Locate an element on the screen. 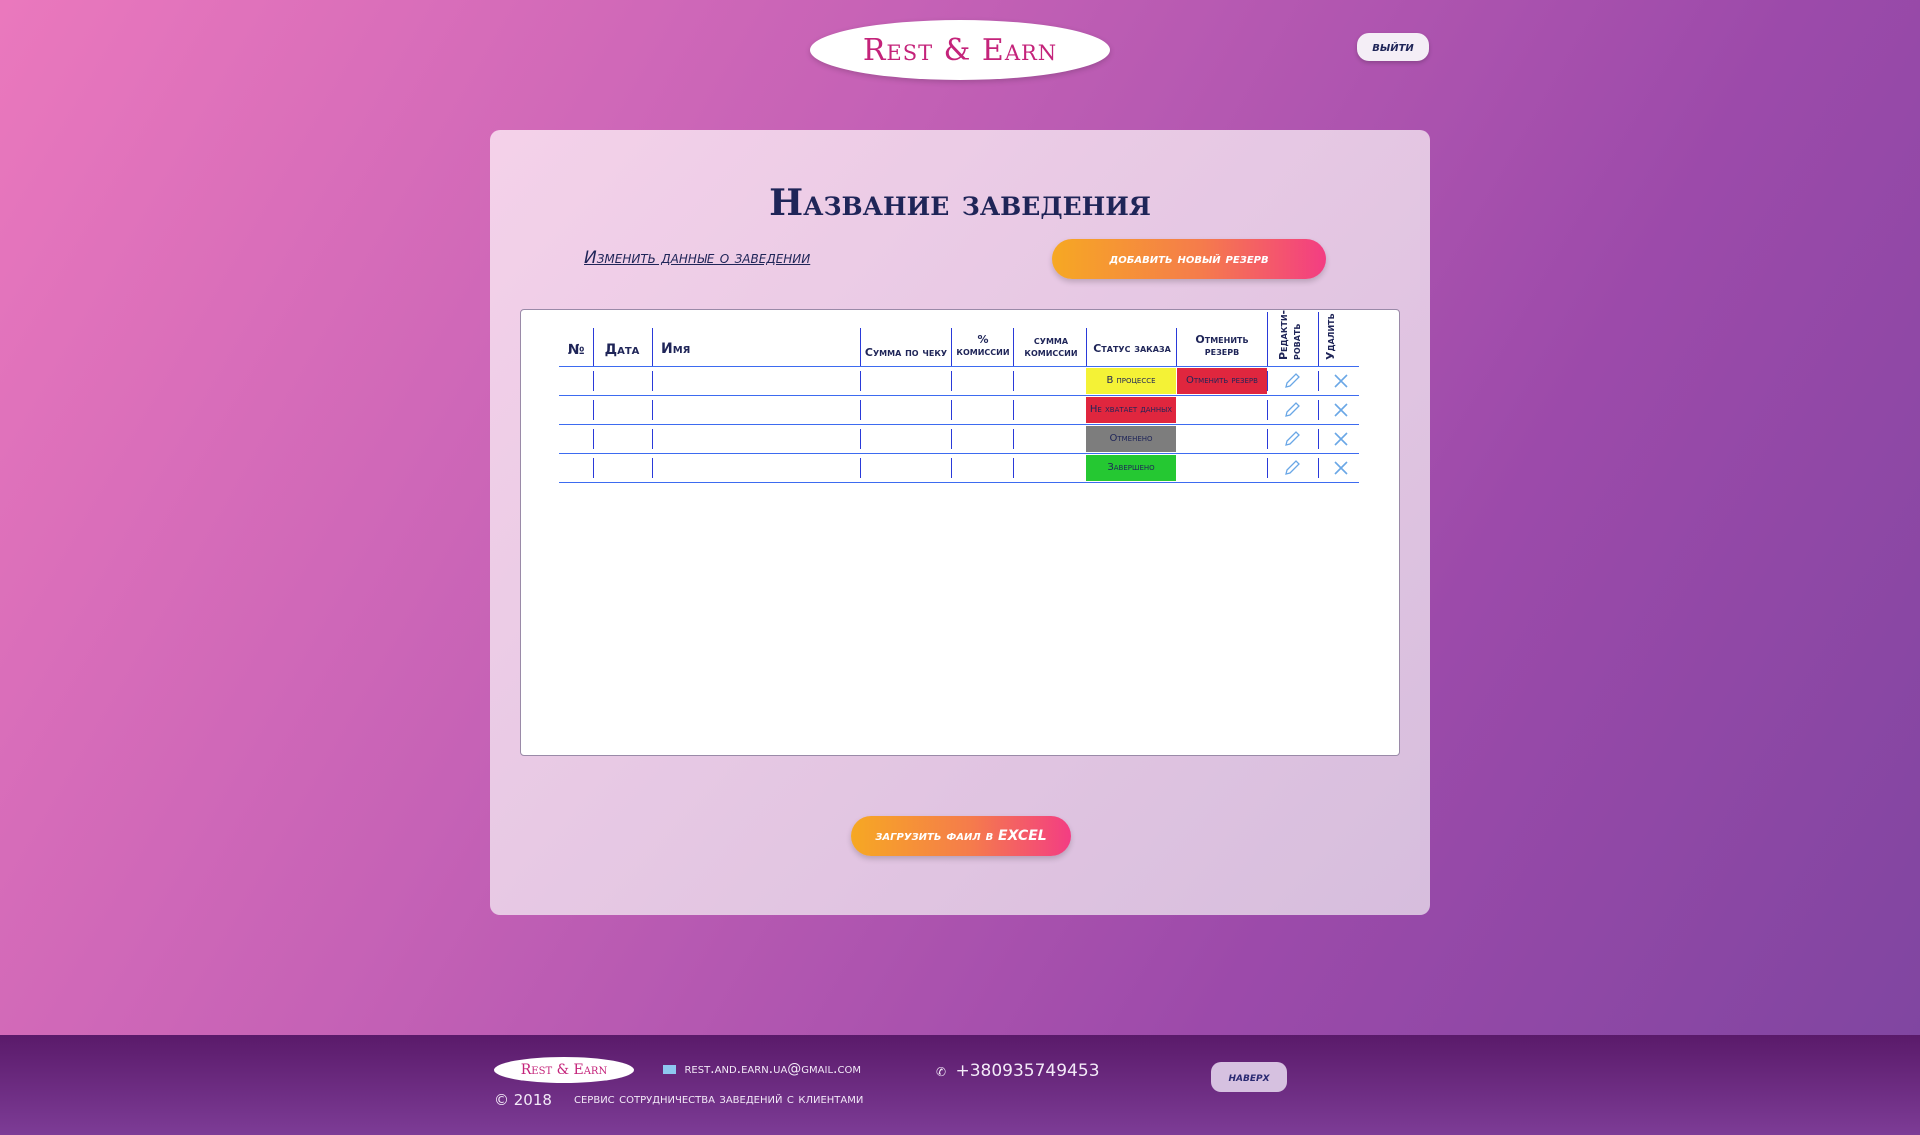  add-reservation-button: добавить новый резерв is located at coordinates (1189, 259).